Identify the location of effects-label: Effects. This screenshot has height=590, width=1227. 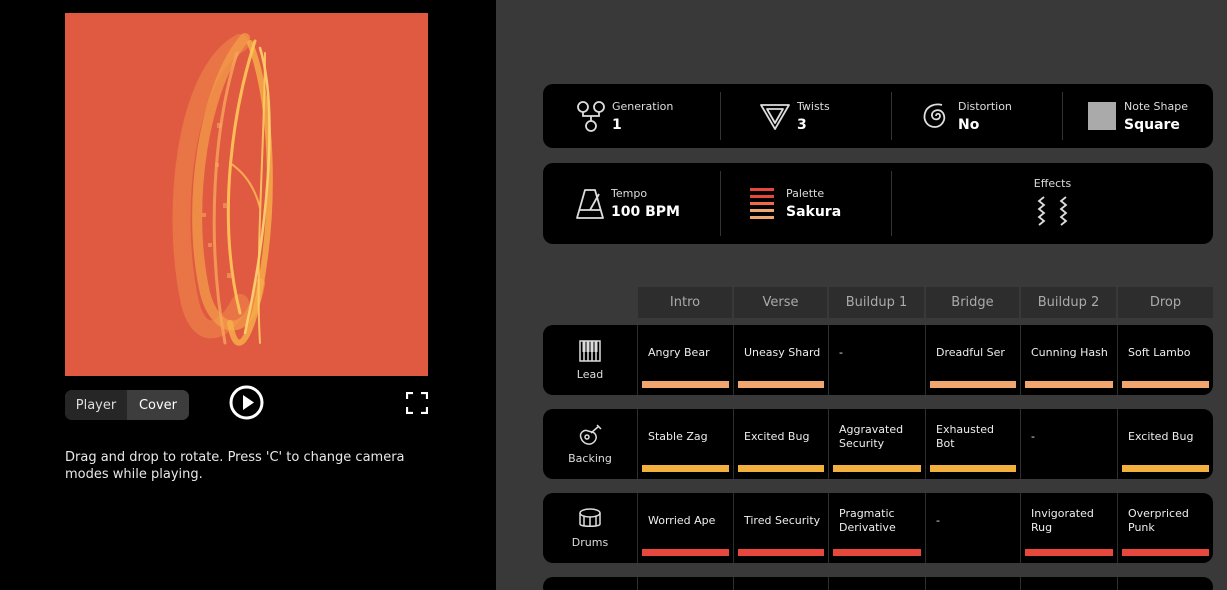
(1052, 183).